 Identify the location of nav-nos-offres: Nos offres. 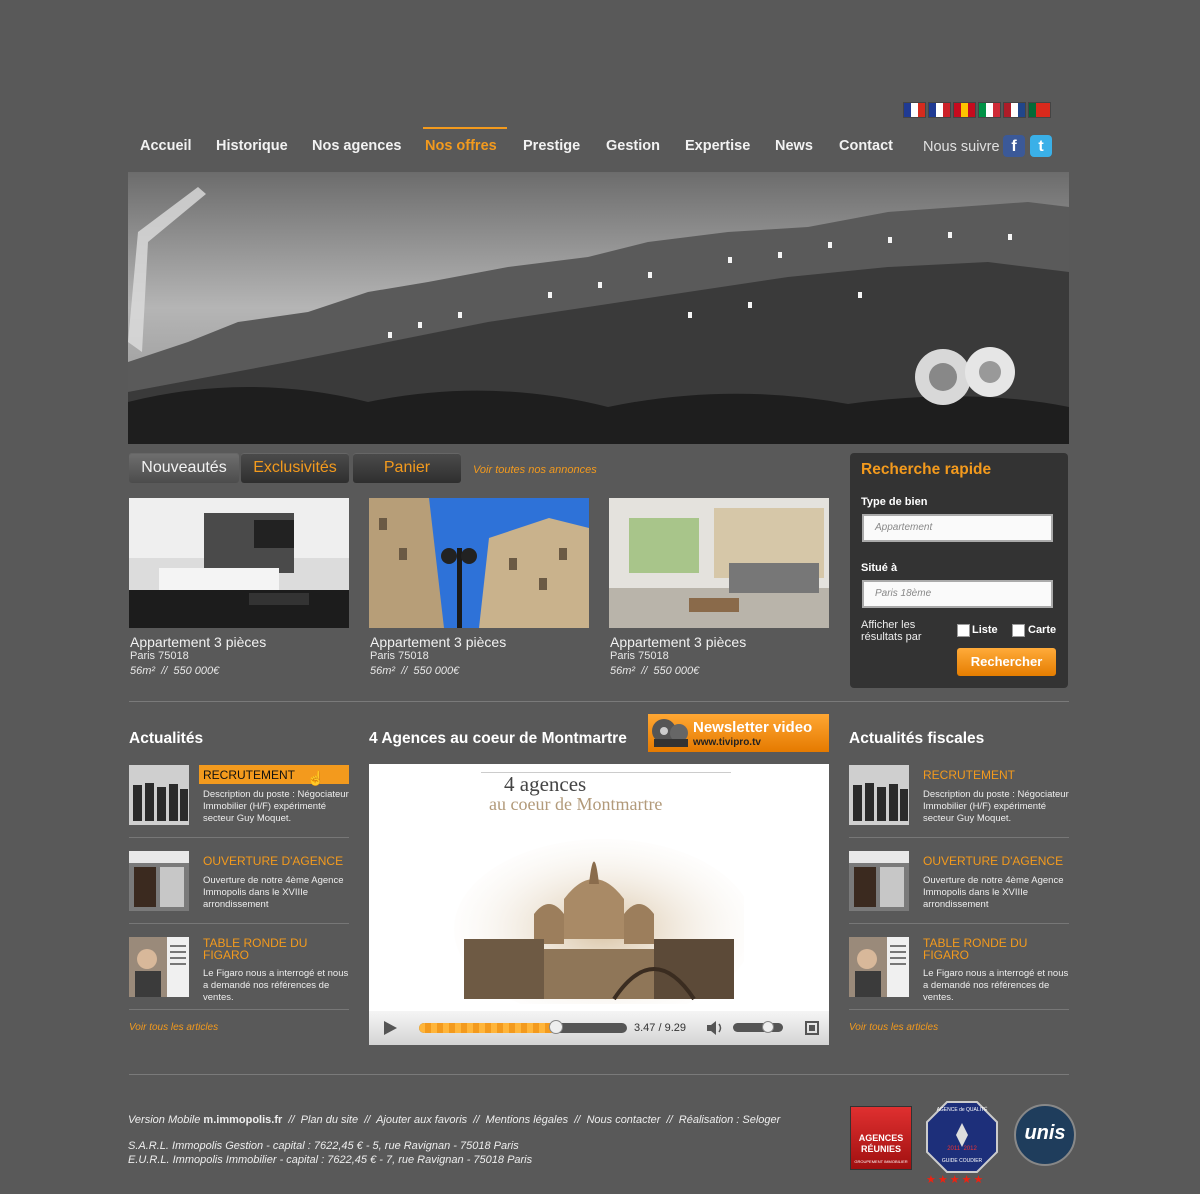
(465, 140).